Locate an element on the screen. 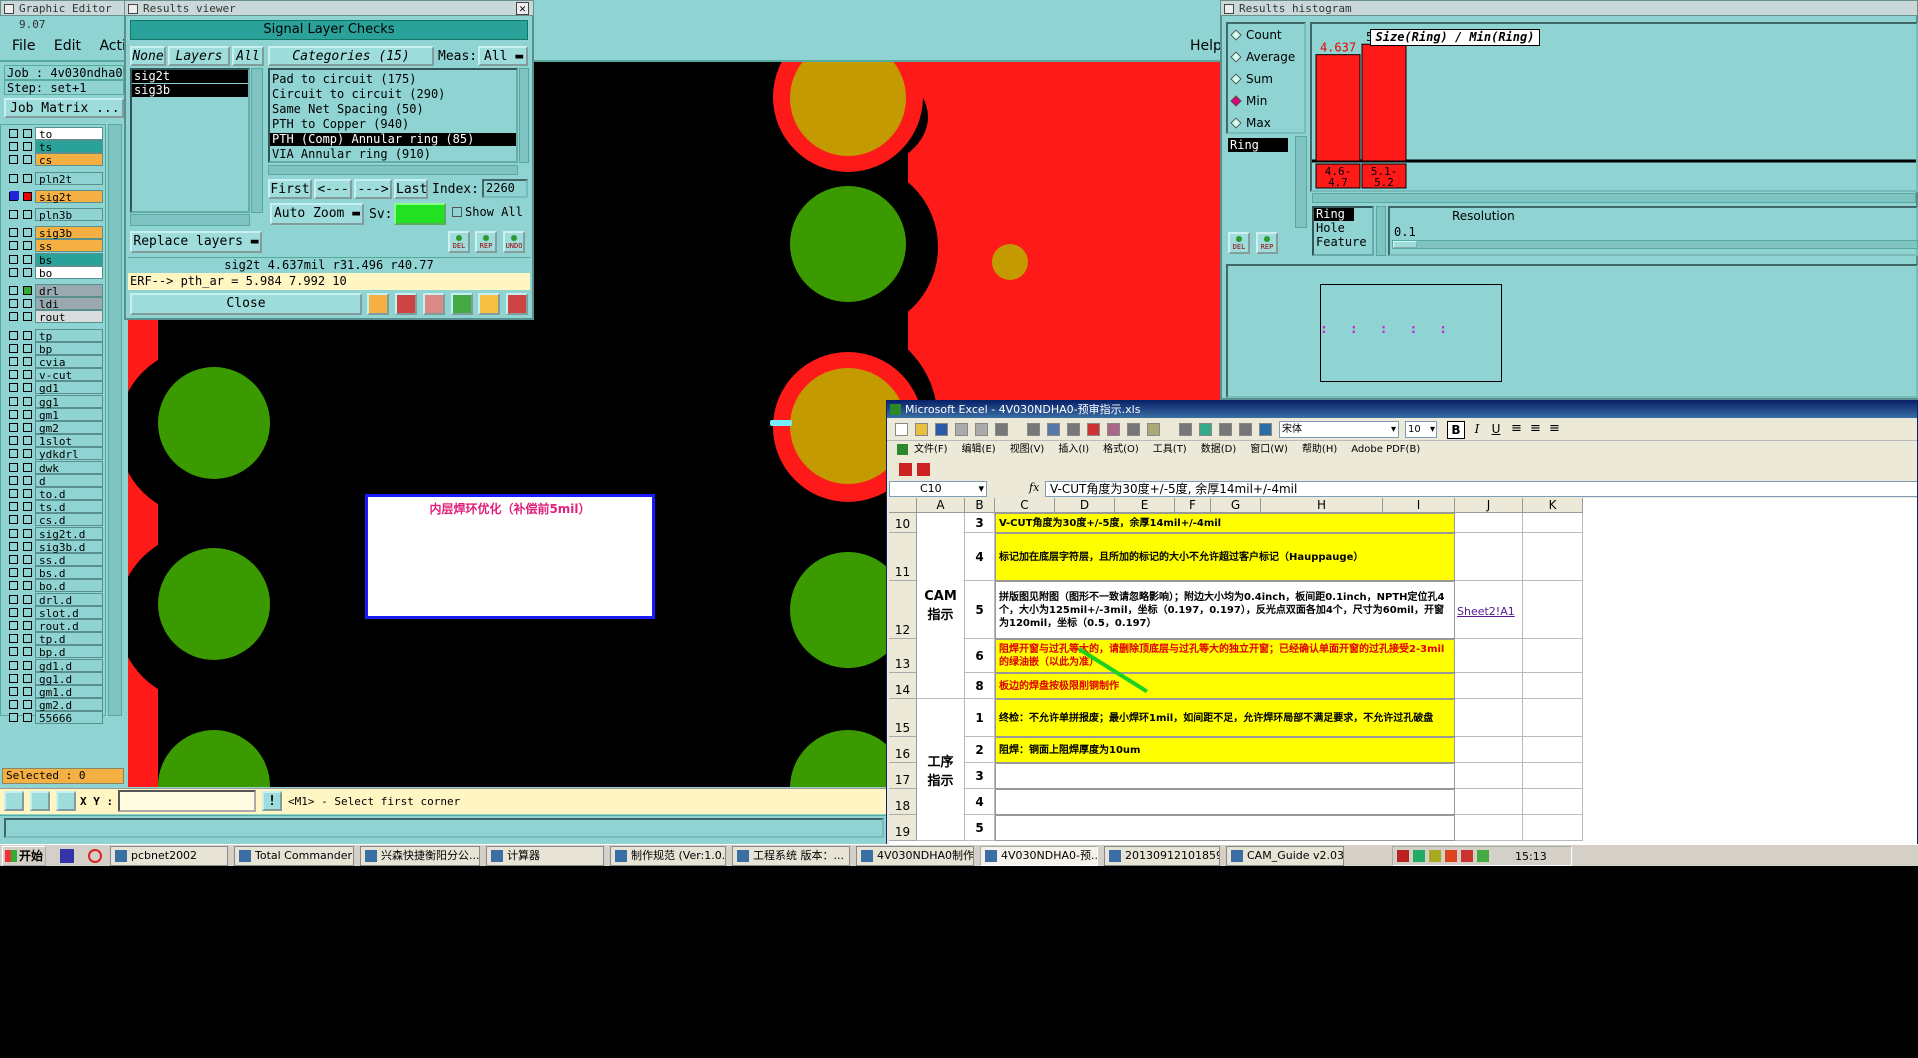  layer-name: pln3b is located at coordinates (69, 215).